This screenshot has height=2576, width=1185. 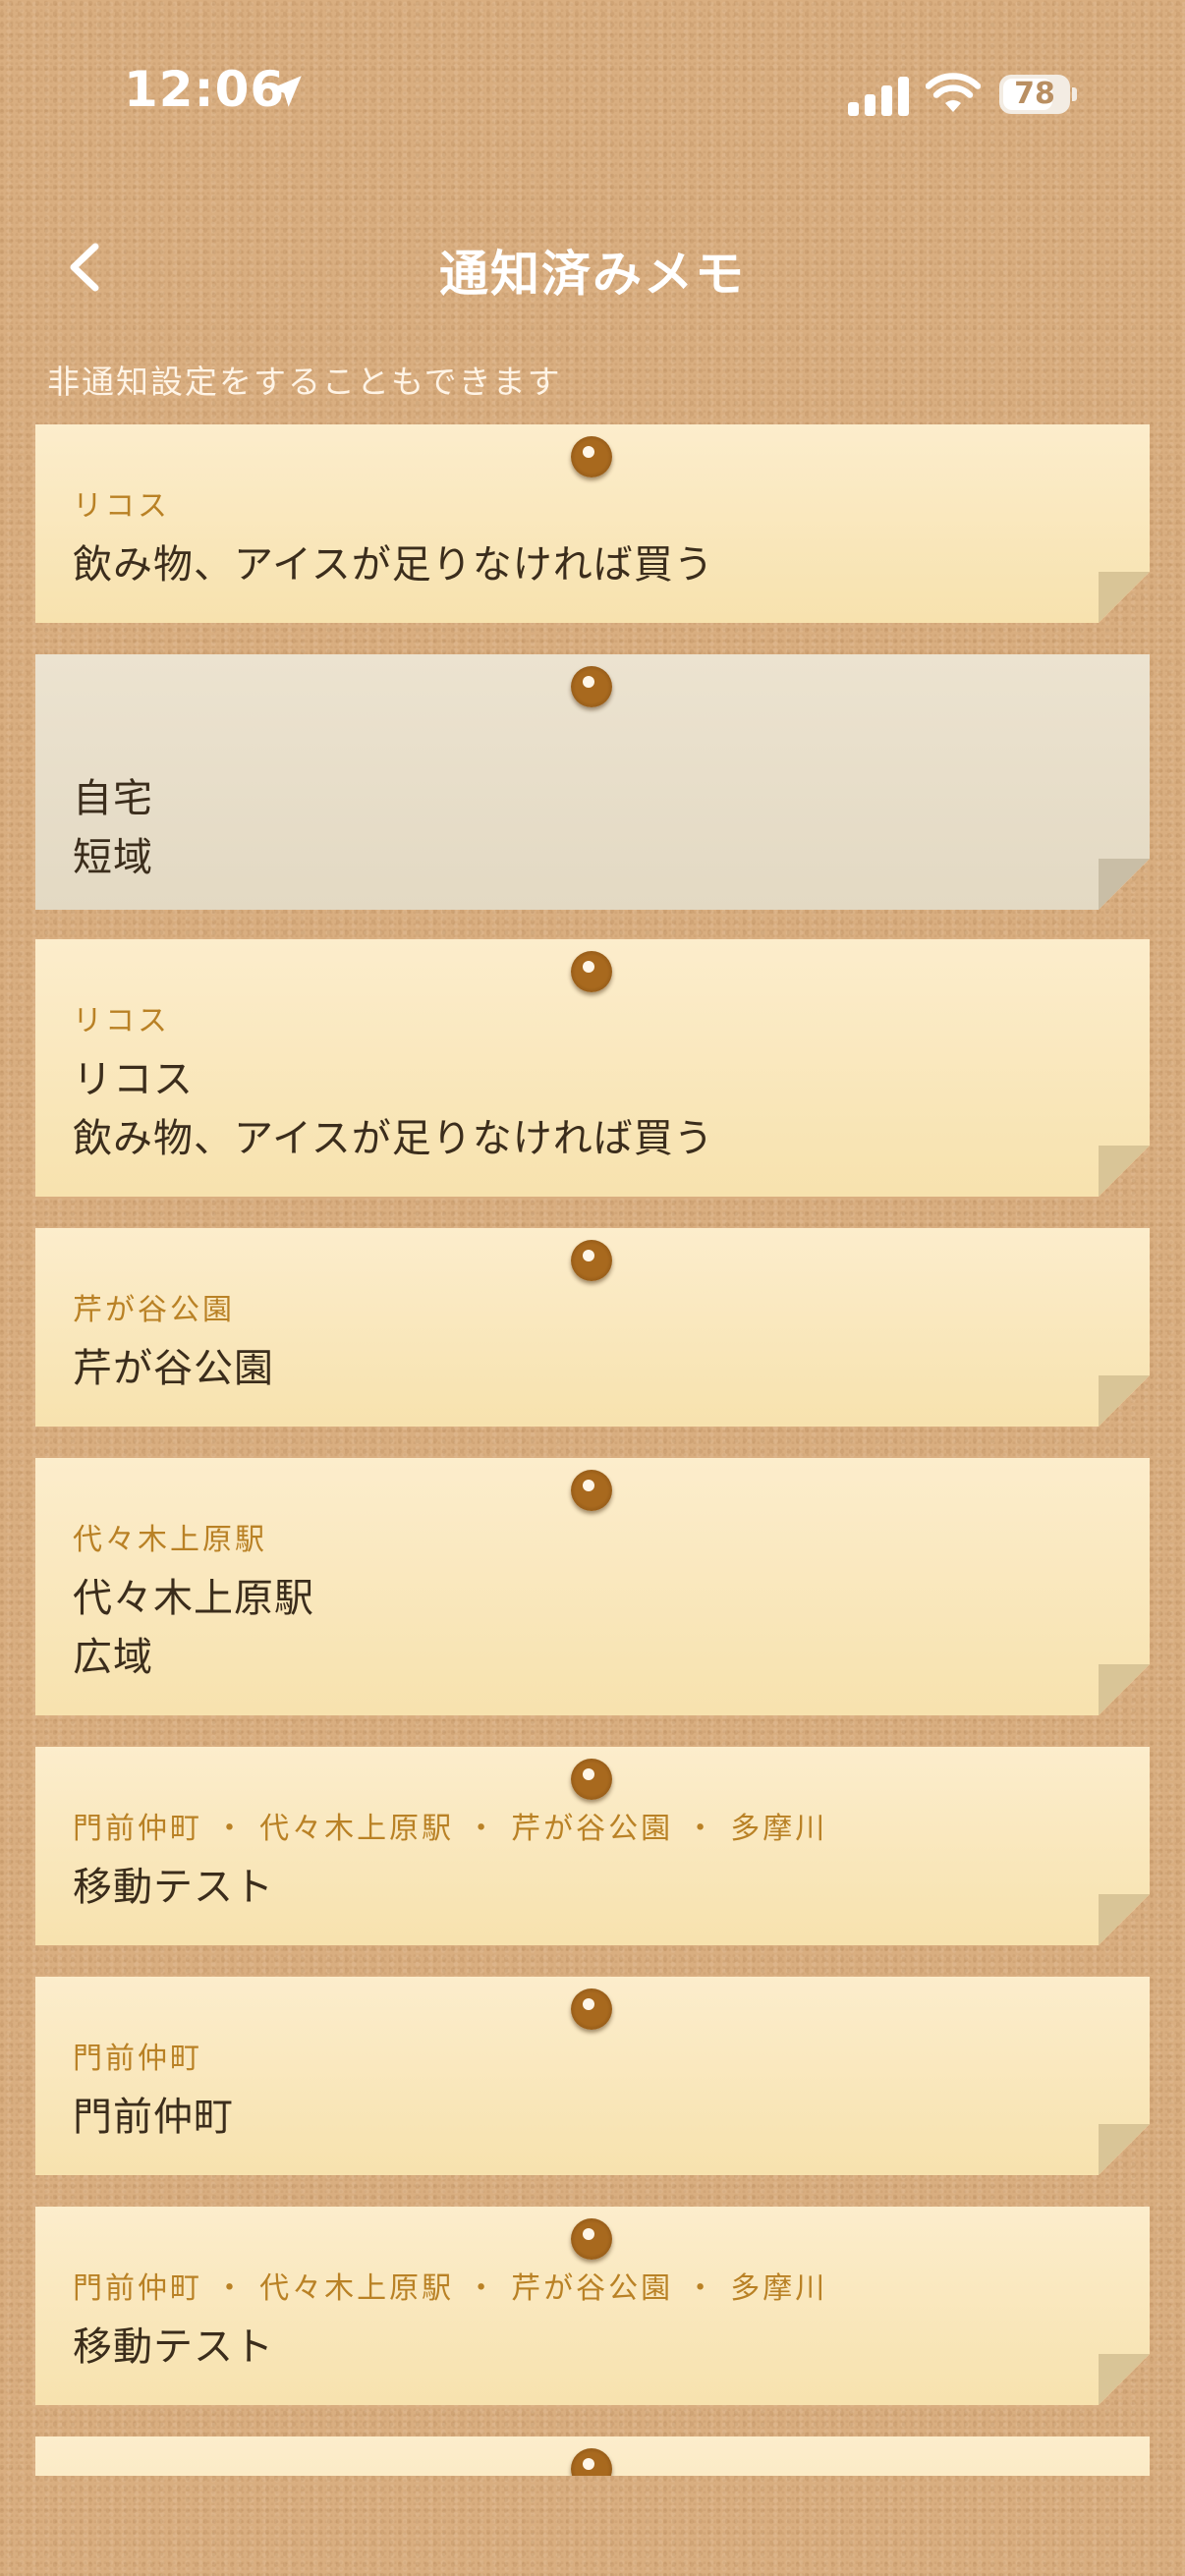 What do you see at coordinates (170, 1540) in the screenshot?
I see `memo-location-label: 代々木上原駅` at bounding box center [170, 1540].